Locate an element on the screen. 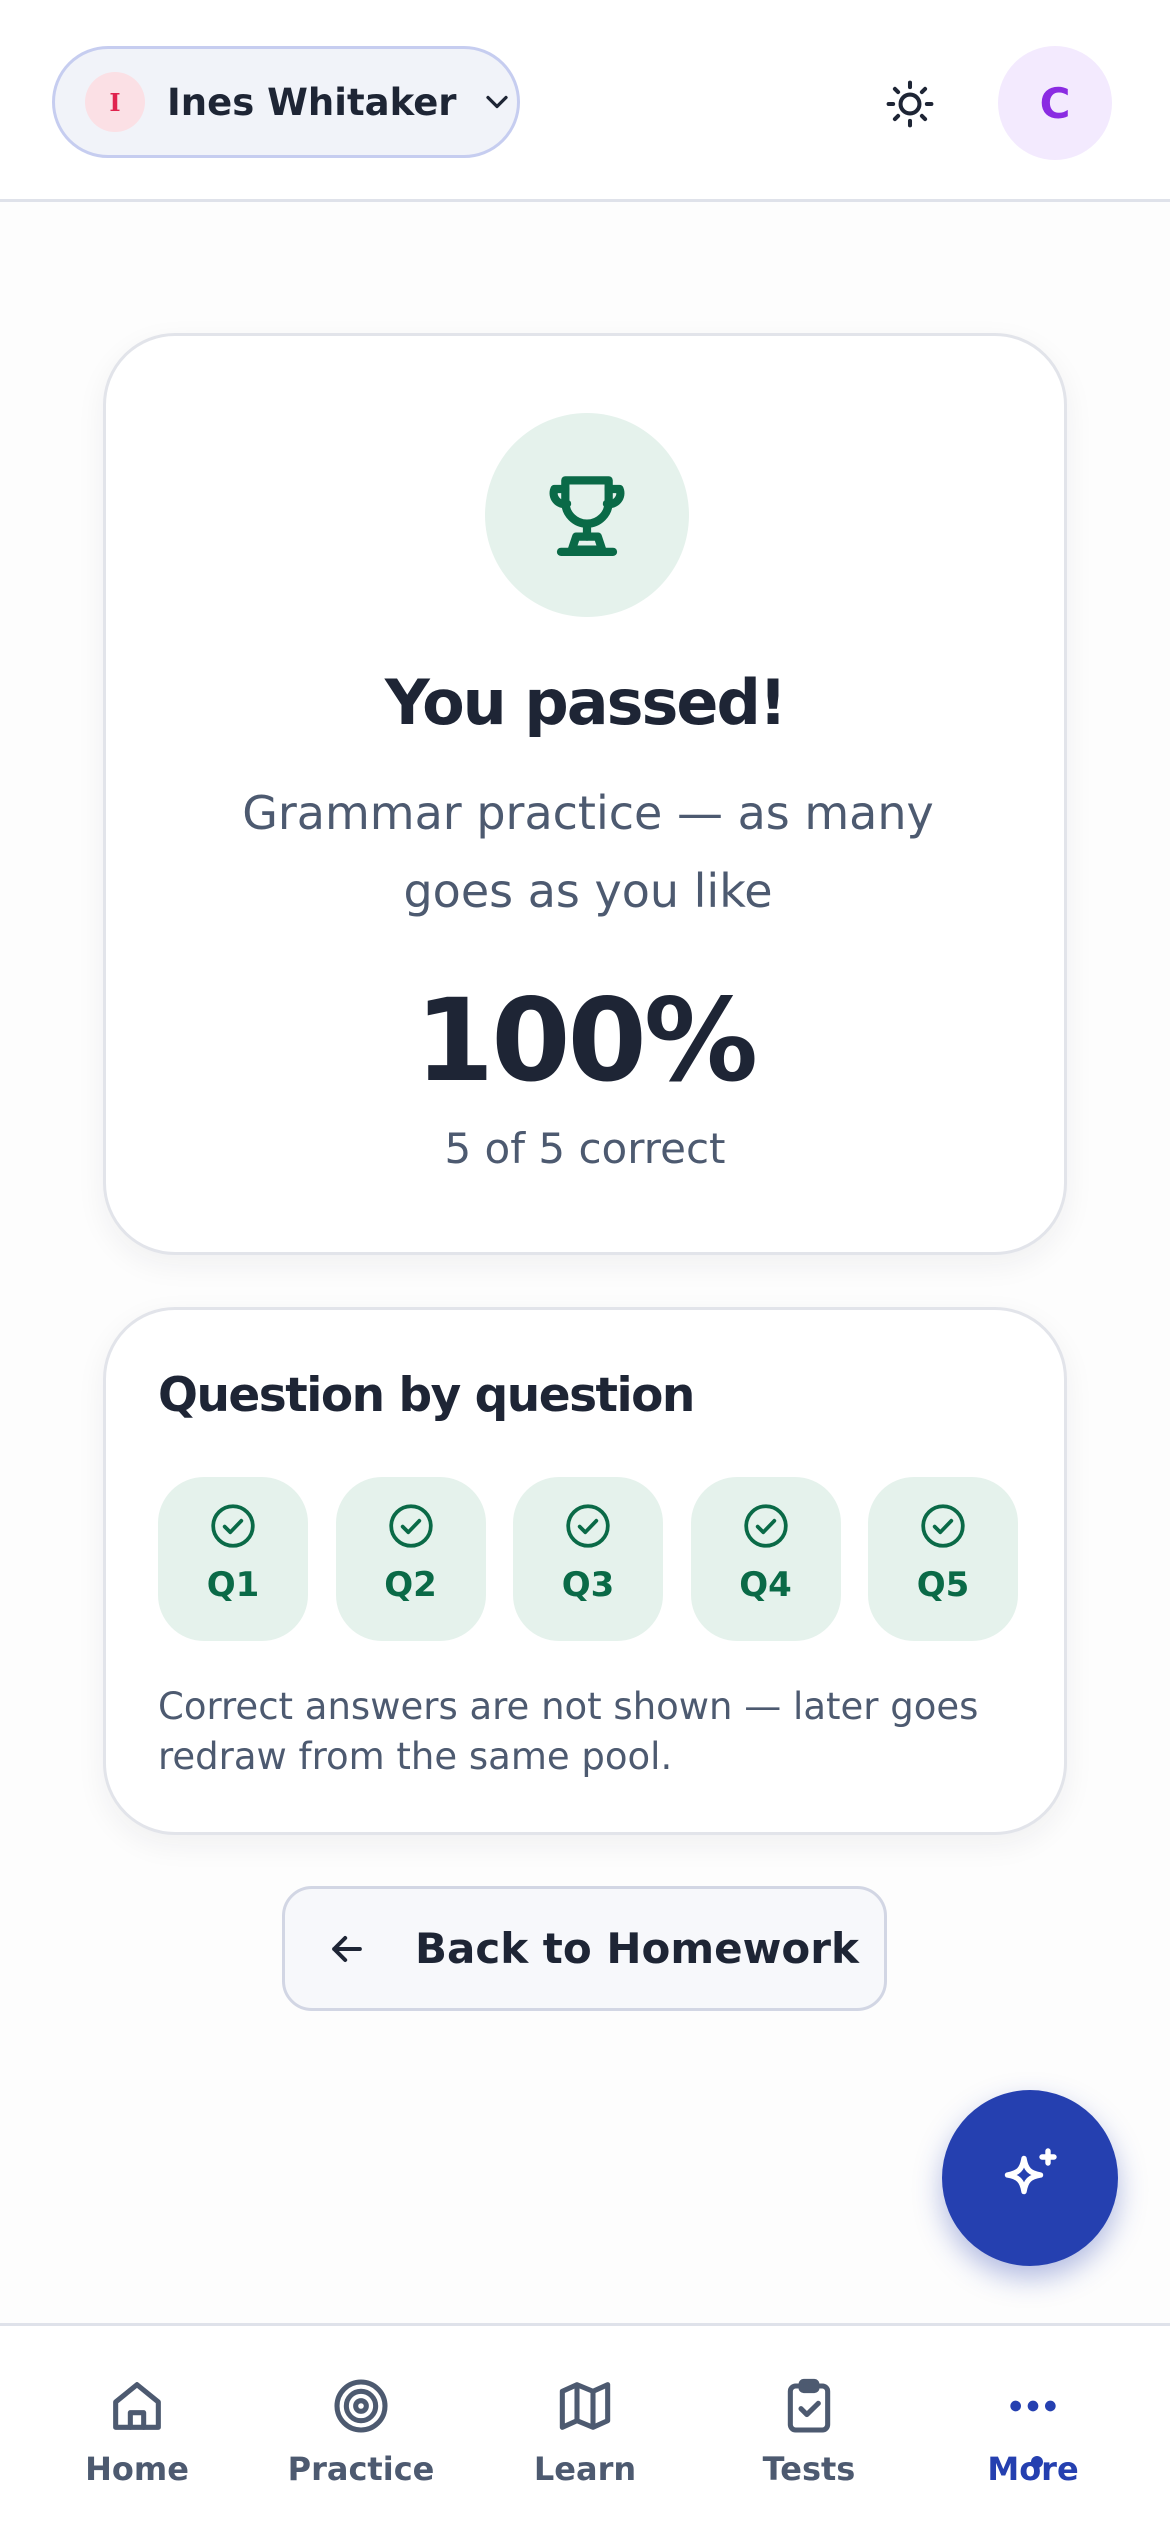 This screenshot has width=1170, height=2532. question-label: Q3 is located at coordinates (588, 1585).